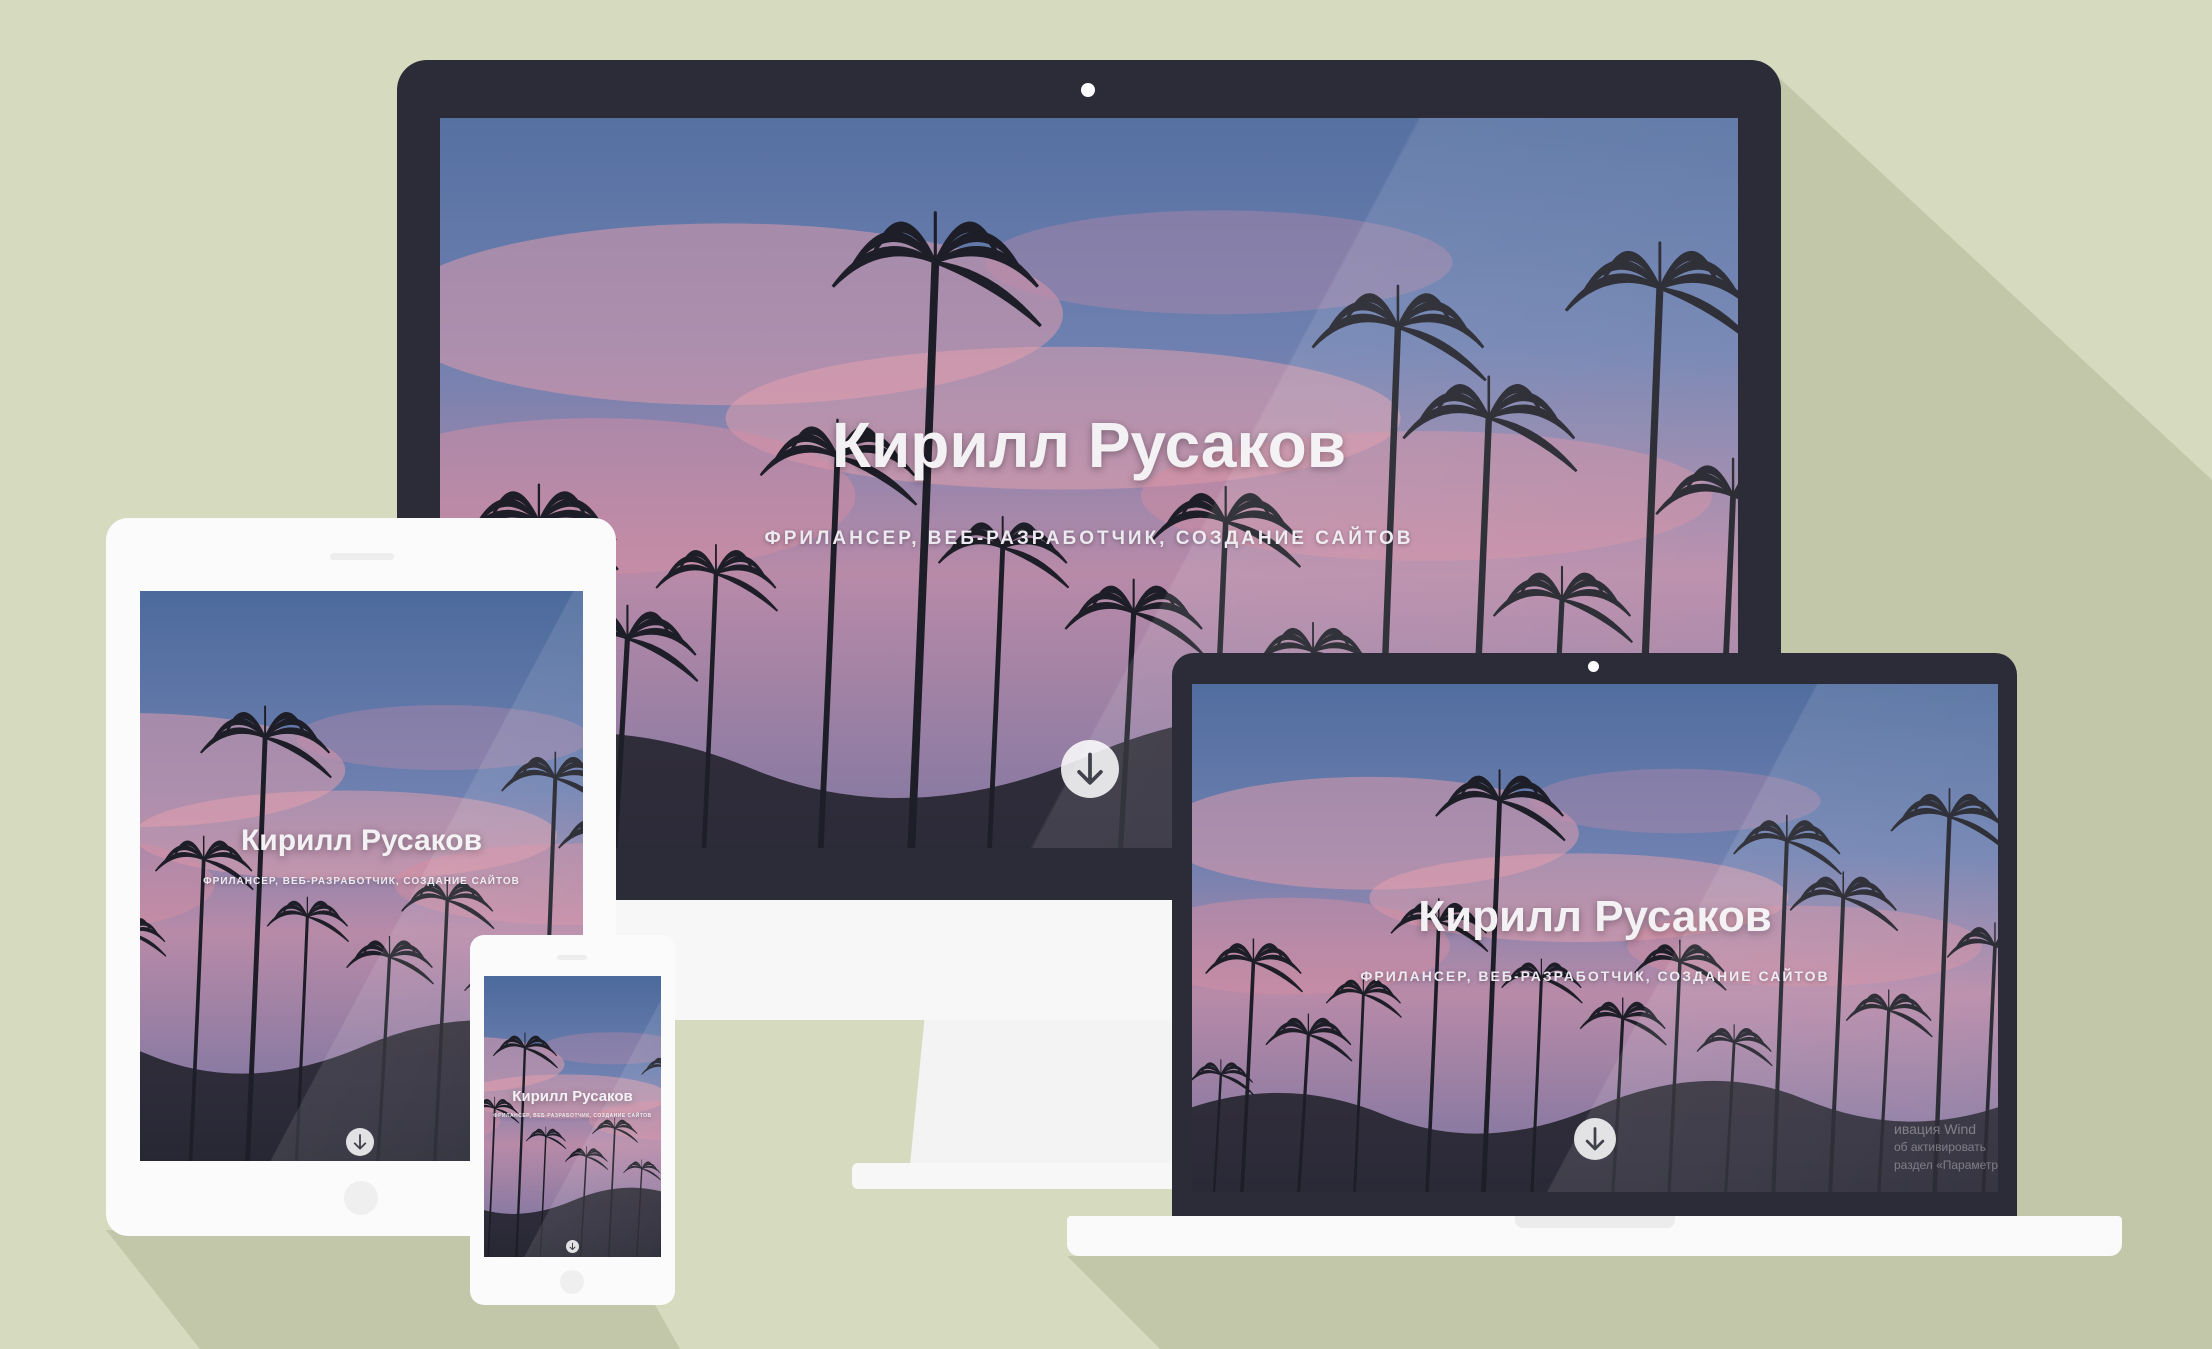  What do you see at coordinates (1935, 1129) in the screenshot?
I see `watermark-line: ивация Wind` at bounding box center [1935, 1129].